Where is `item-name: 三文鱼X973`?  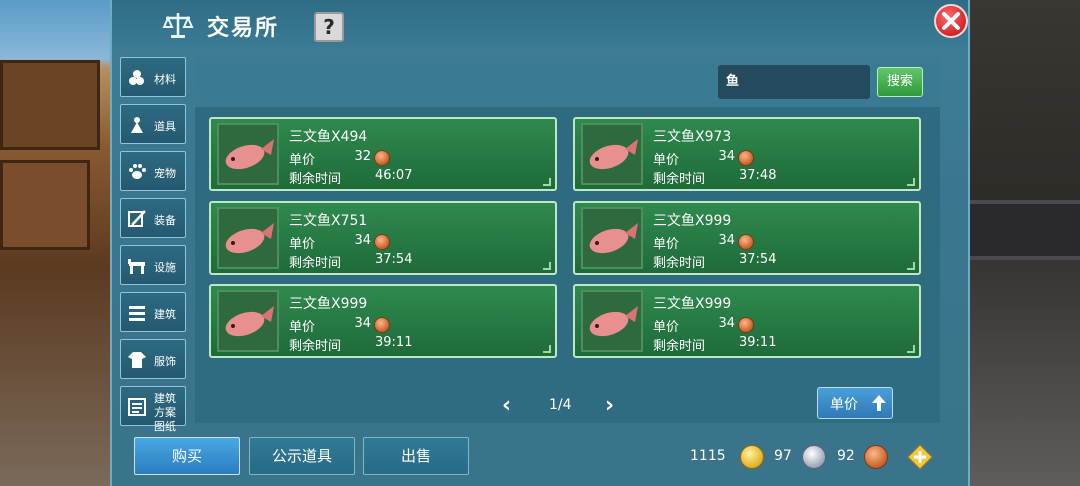 item-name: 三文鱼X973 is located at coordinates (692, 137).